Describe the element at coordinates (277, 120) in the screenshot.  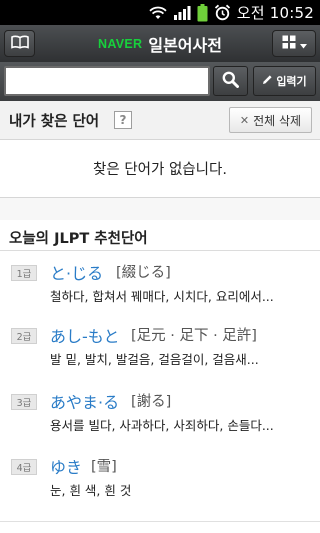
I see `clear-all-label: 전체 삭제` at that location.